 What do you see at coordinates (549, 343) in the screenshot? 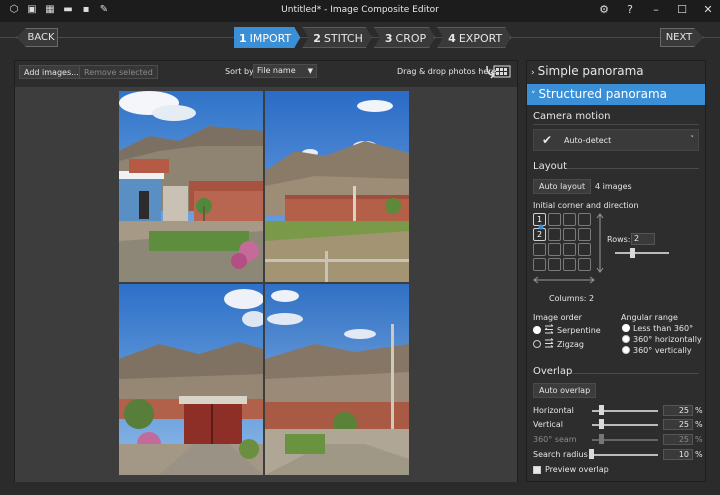
I see `zigzag-icon` at bounding box center [549, 343].